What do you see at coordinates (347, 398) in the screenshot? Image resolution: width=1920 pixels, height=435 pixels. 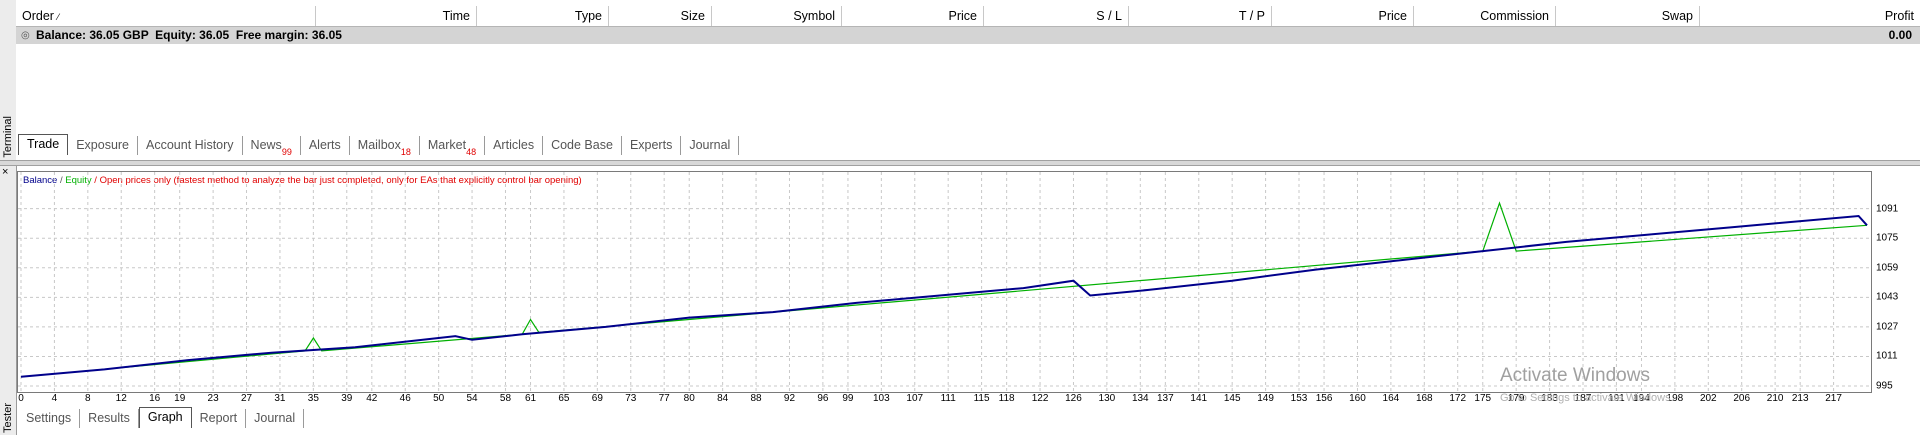 I see `x-tick-label: 39` at bounding box center [347, 398].